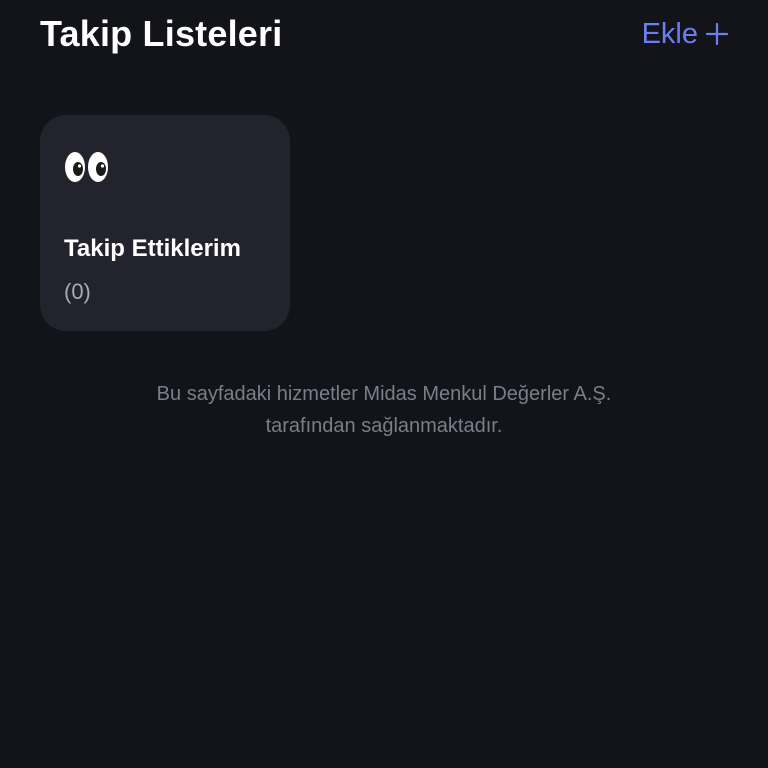 This screenshot has height=768, width=768. What do you see at coordinates (77, 291) in the screenshot?
I see `watchlist-count: (0)` at bounding box center [77, 291].